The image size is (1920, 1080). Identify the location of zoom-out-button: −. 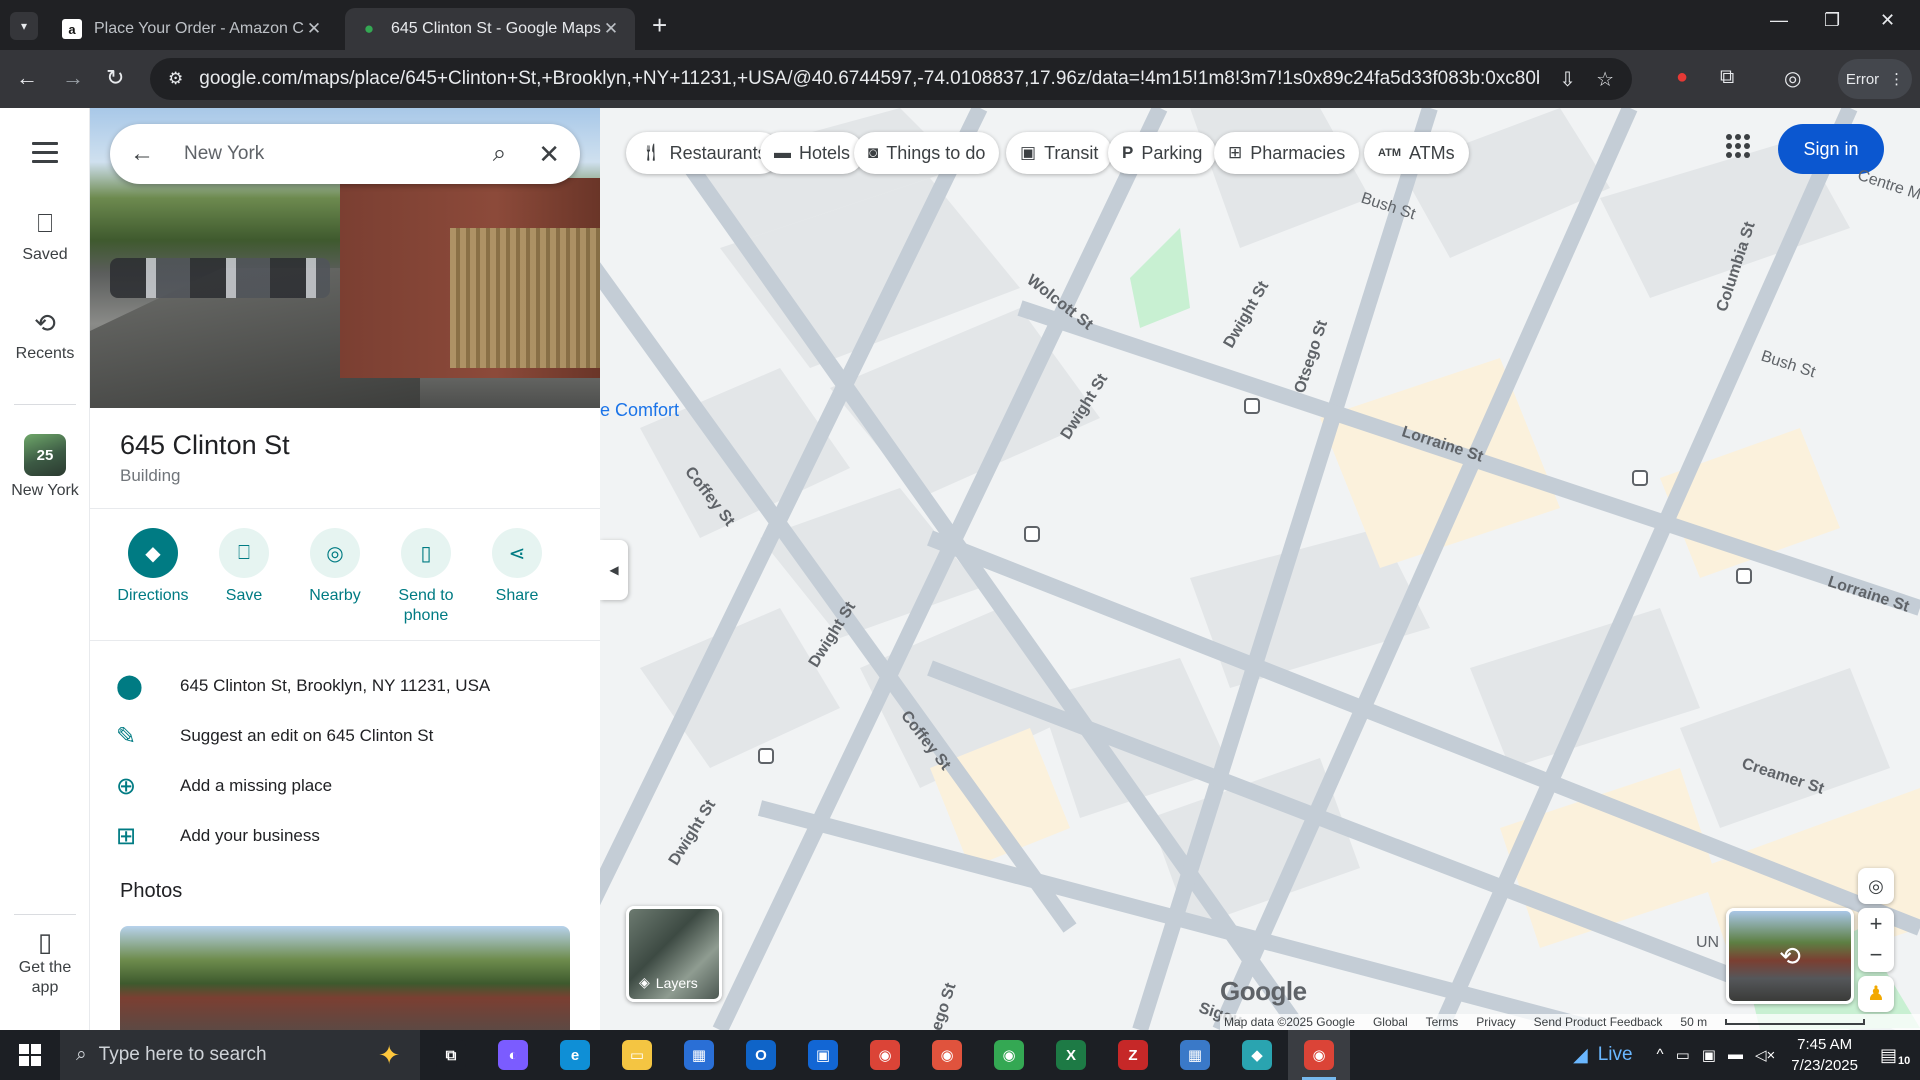
(1876, 954).